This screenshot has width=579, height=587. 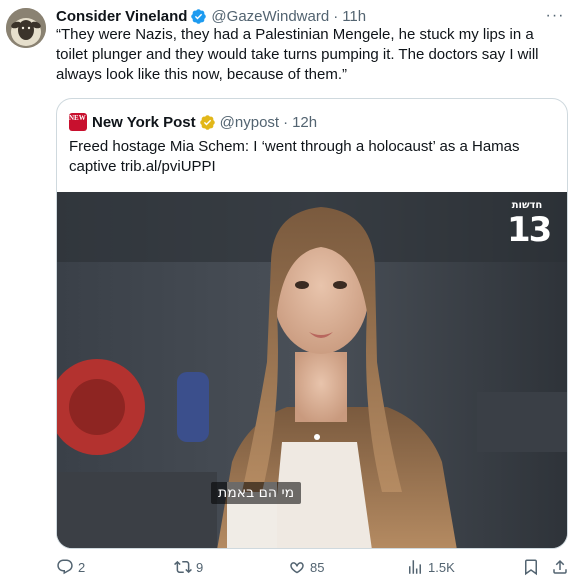 What do you see at coordinates (529, 230) in the screenshot?
I see `channel-number: 13` at bounding box center [529, 230].